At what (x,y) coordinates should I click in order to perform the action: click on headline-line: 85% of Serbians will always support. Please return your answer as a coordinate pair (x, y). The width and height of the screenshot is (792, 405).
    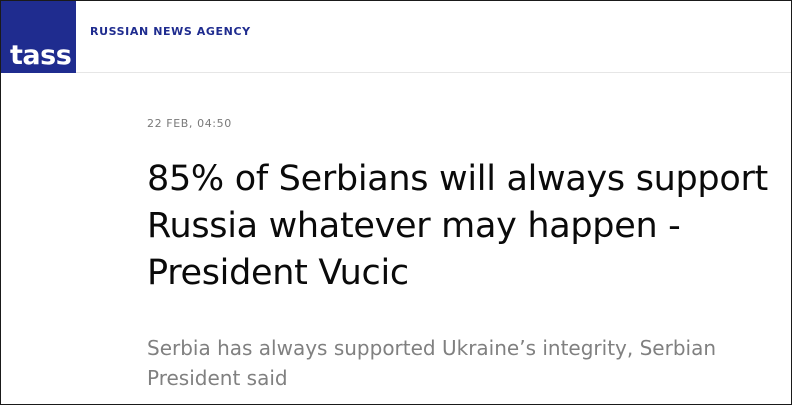
    Looking at the image, I should click on (457, 179).